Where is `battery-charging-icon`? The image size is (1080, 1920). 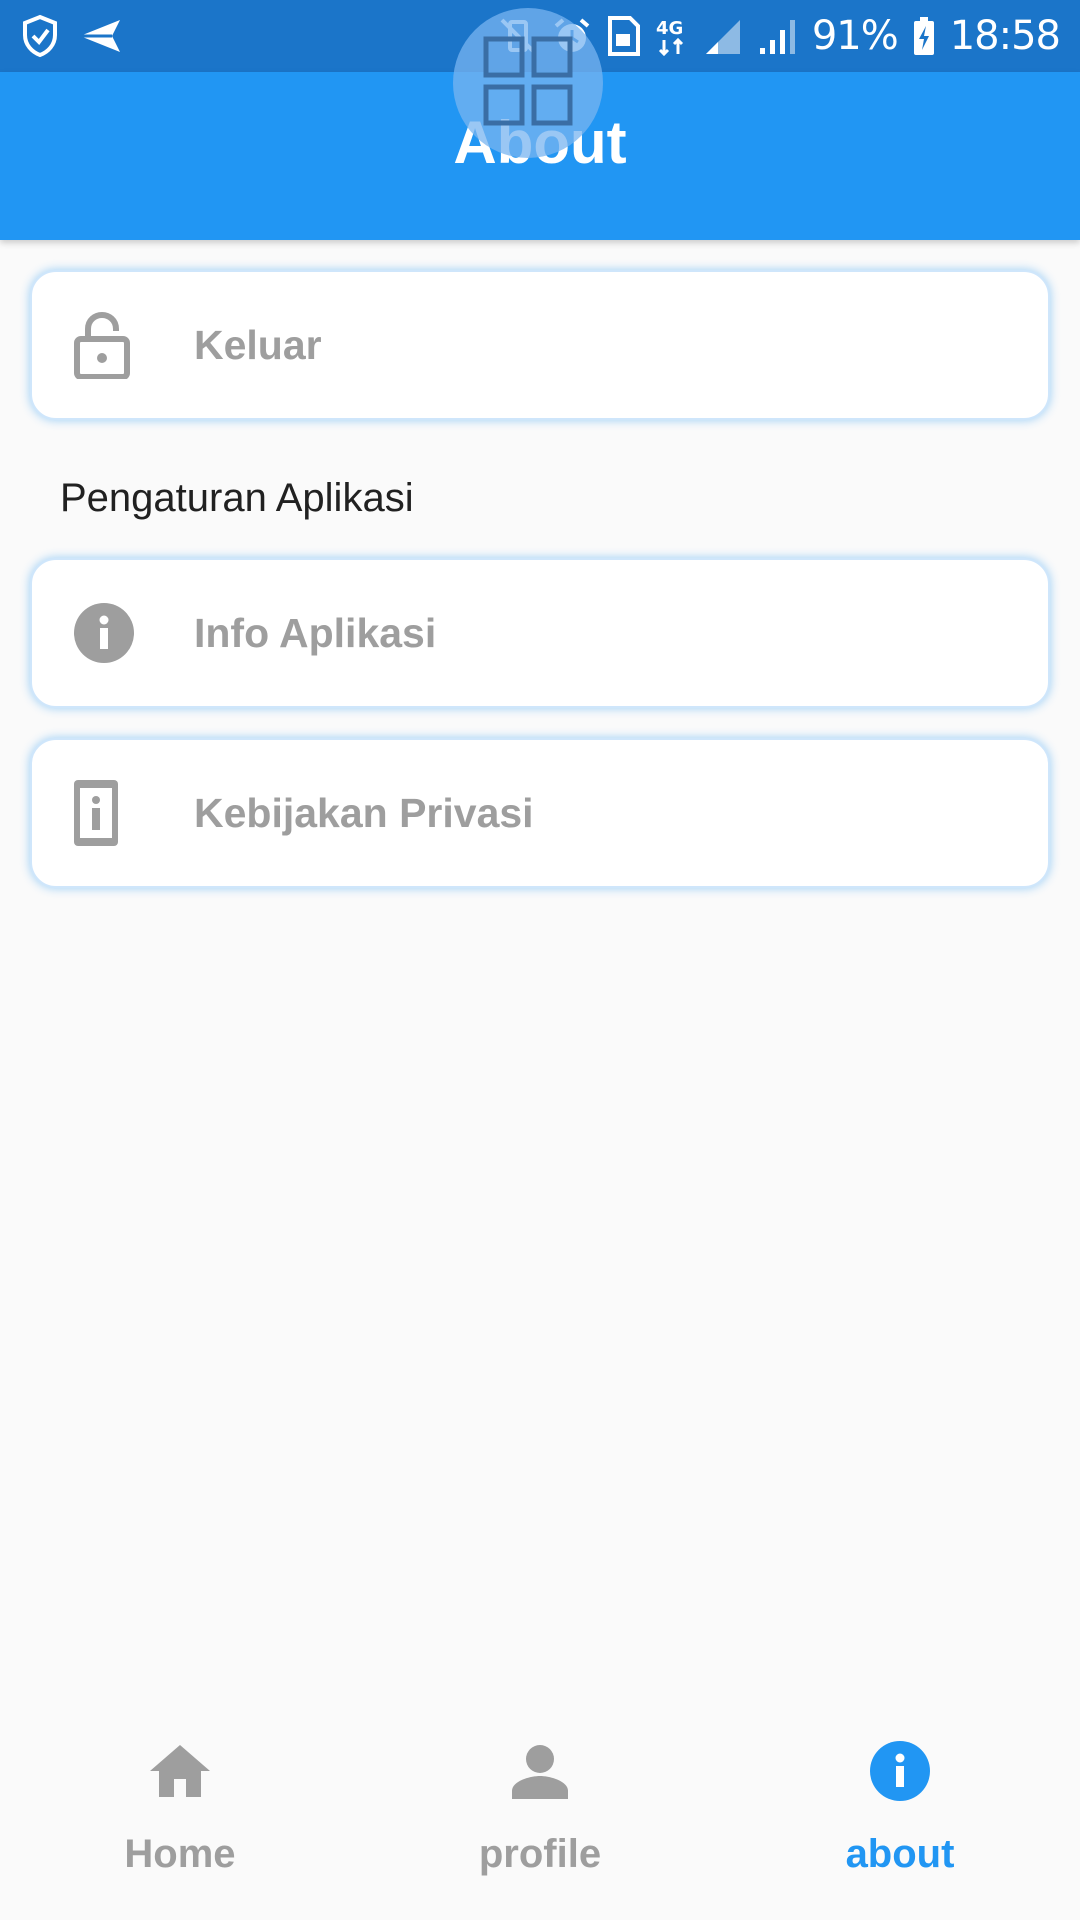 battery-charging-icon is located at coordinates (924, 36).